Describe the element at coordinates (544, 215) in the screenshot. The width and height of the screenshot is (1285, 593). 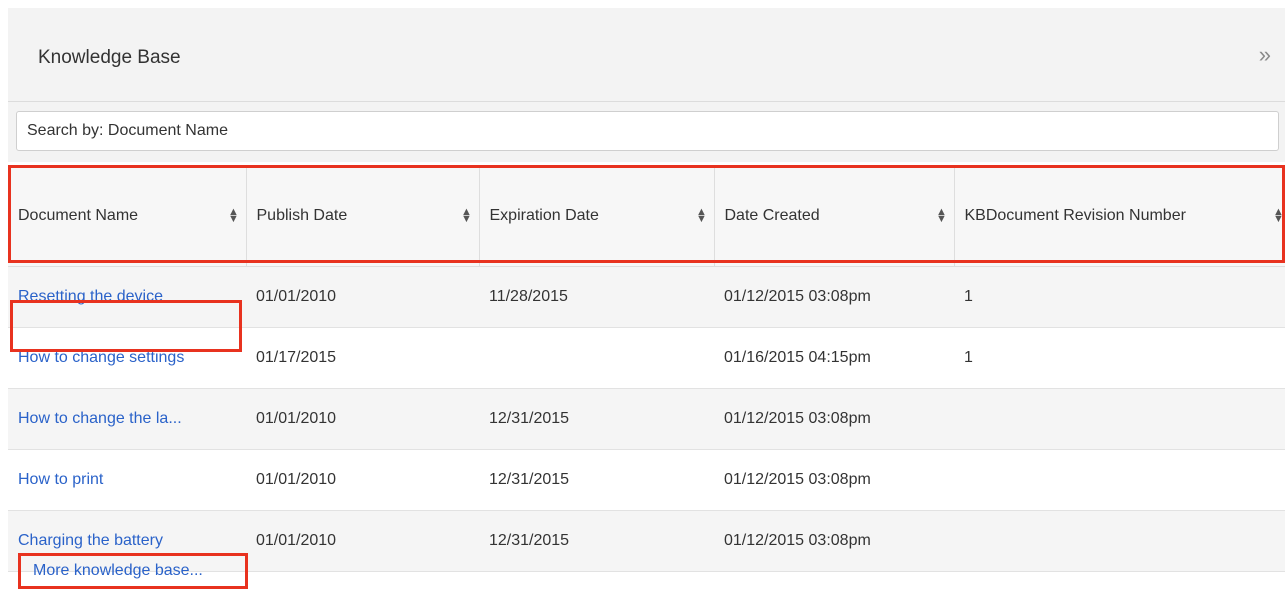
I see `column-label: Expiration Date` at that location.